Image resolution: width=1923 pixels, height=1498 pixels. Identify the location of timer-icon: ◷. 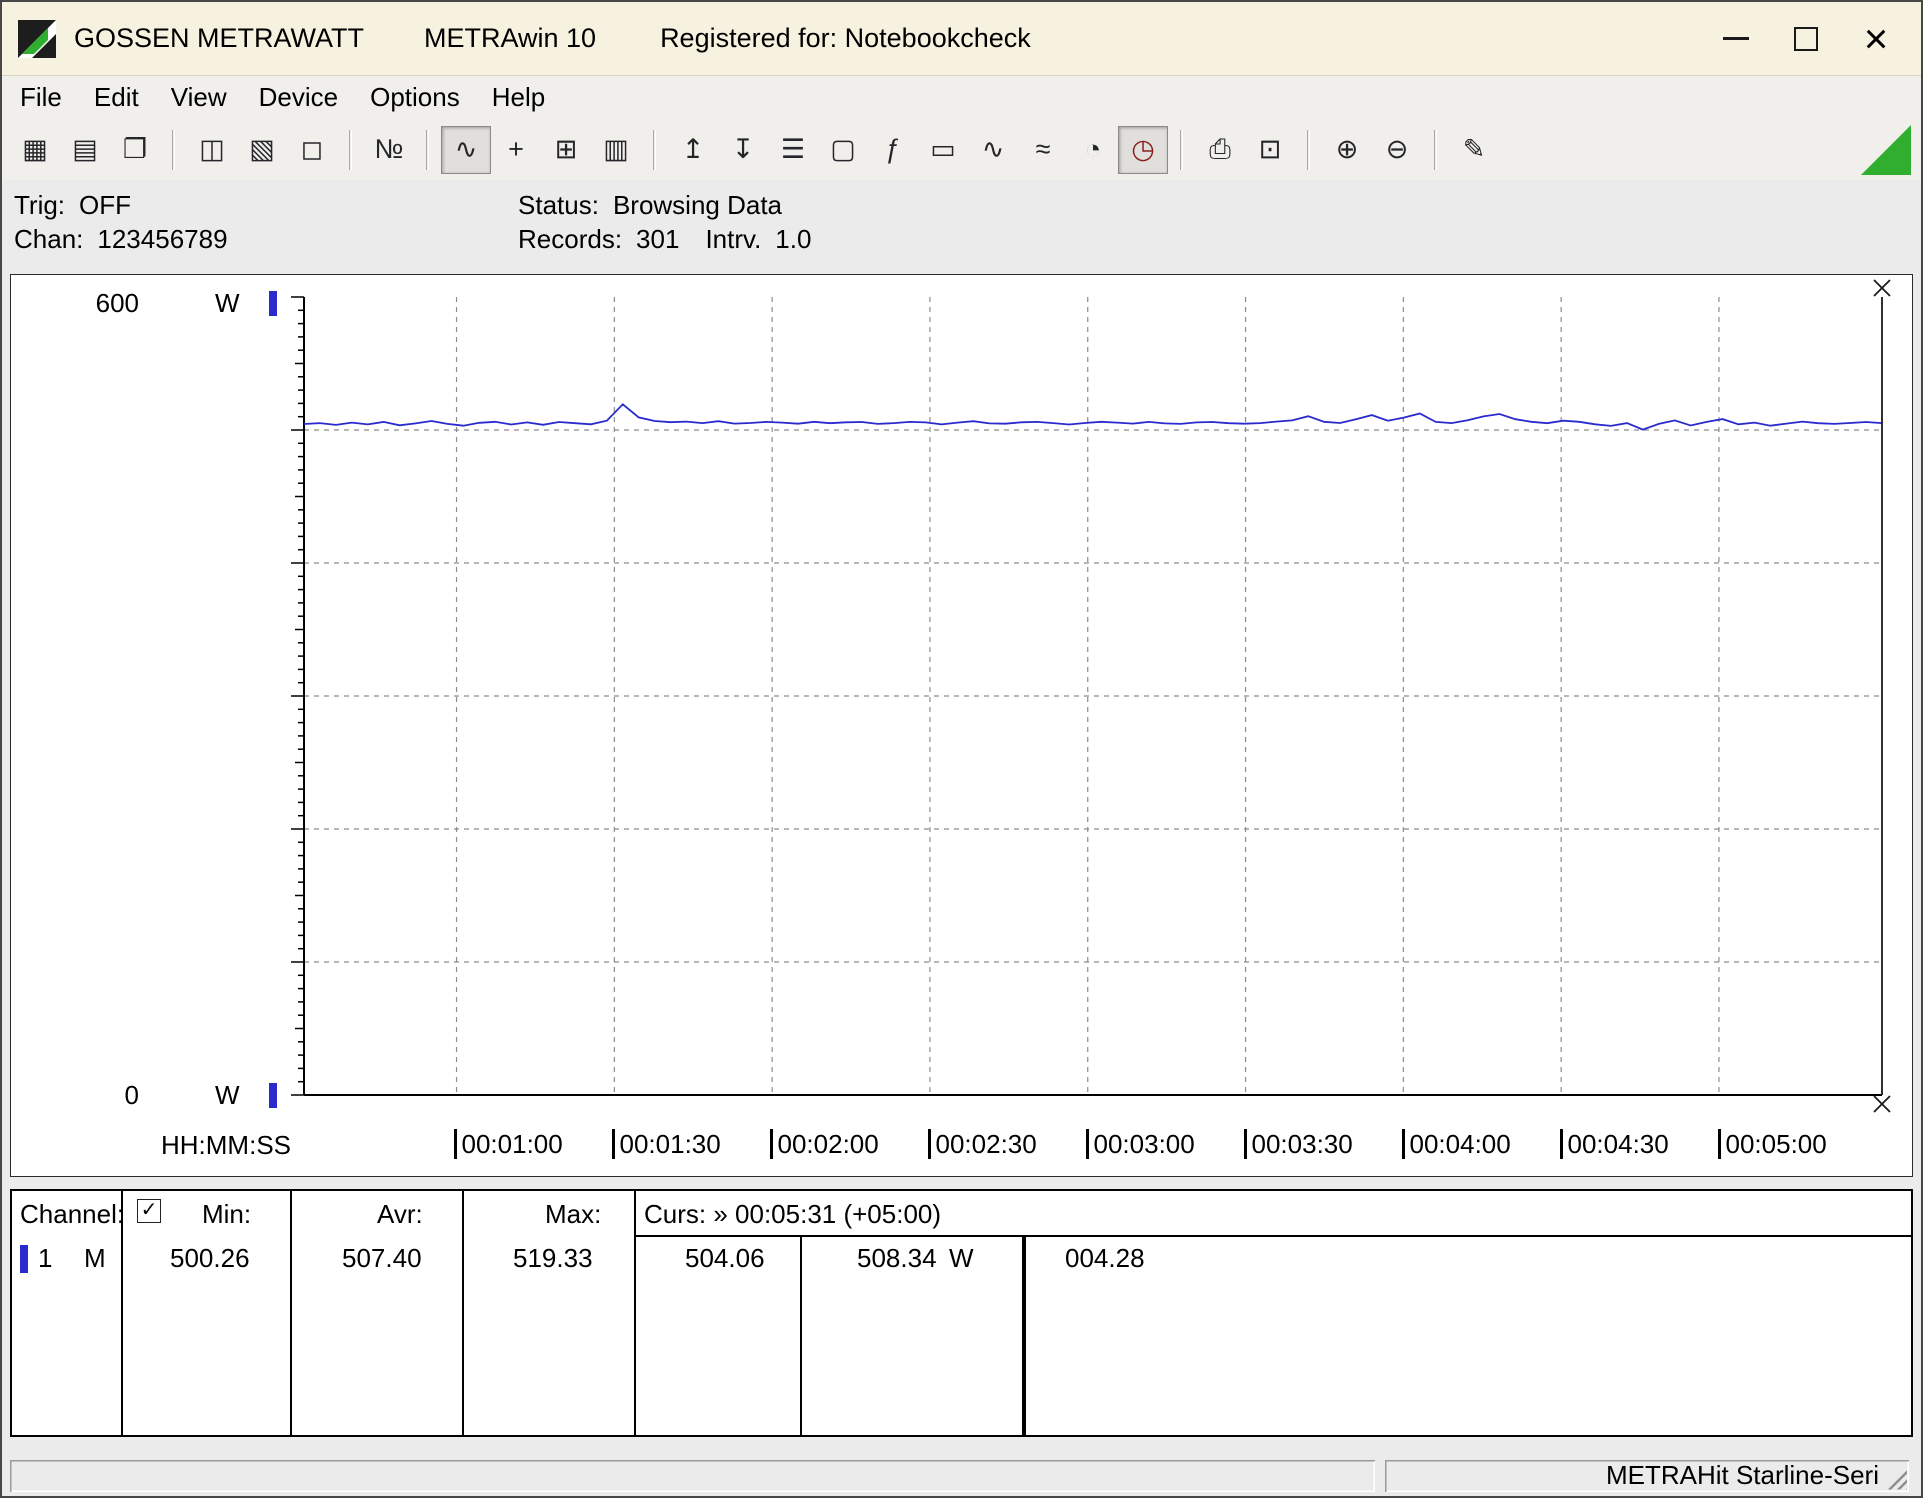
(1143, 149).